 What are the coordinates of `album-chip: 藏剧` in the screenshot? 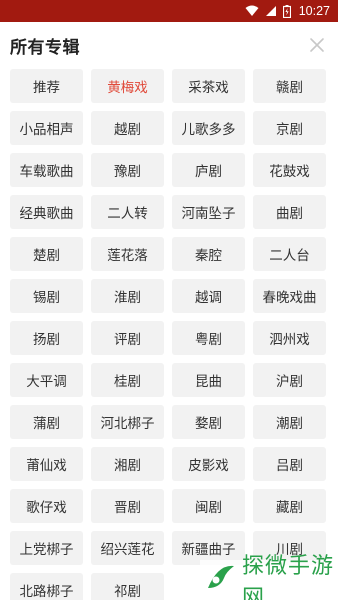 It's located at (289, 506).